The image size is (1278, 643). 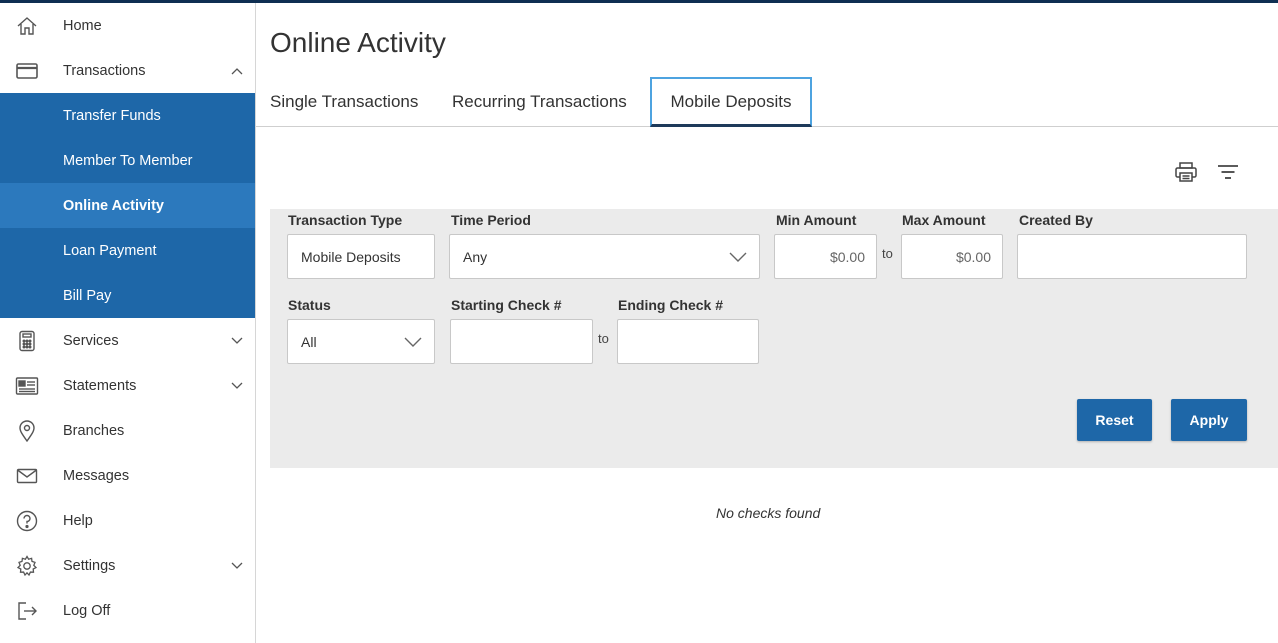 I want to click on page-title: Online Activity, so click(x=358, y=42).